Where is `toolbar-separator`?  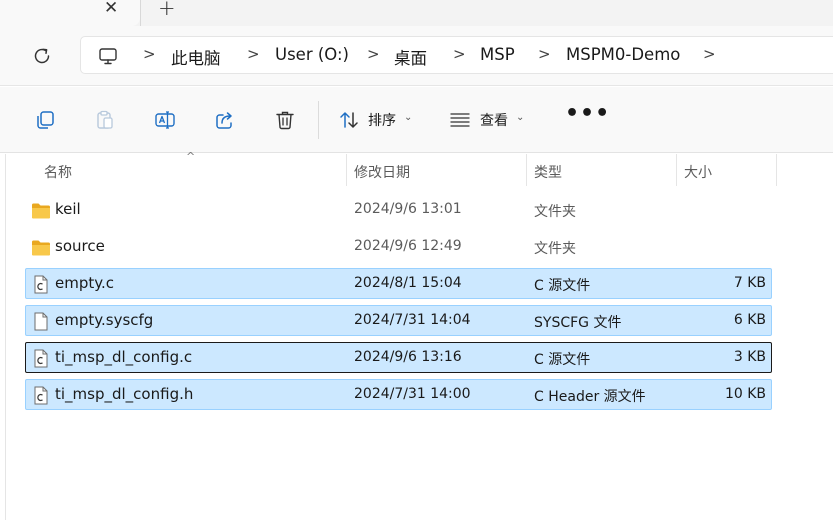
toolbar-separator is located at coordinates (318, 120).